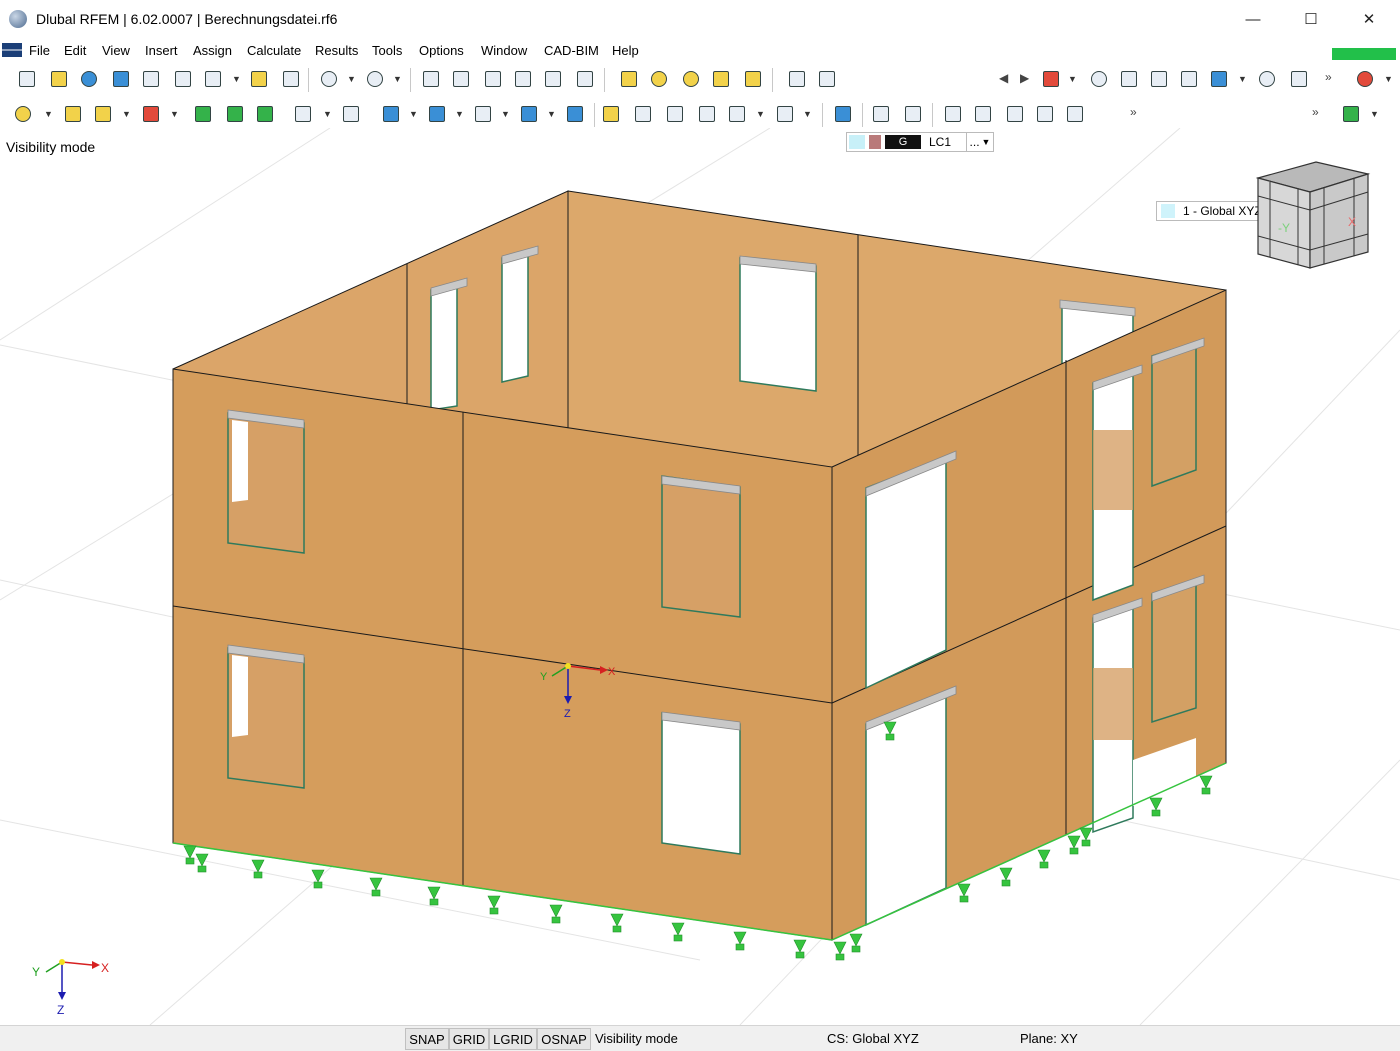 This screenshot has width=1400, height=1051. Describe the element at coordinates (48, 114) in the screenshot. I see `new-node-dropdown-icon: ▼` at that location.